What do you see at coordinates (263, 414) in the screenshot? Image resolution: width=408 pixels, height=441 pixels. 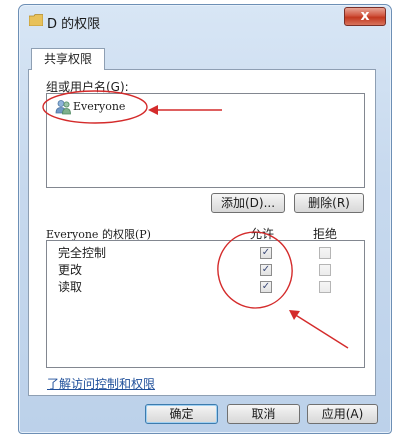 I see `cancel-button: 取消` at bounding box center [263, 414].